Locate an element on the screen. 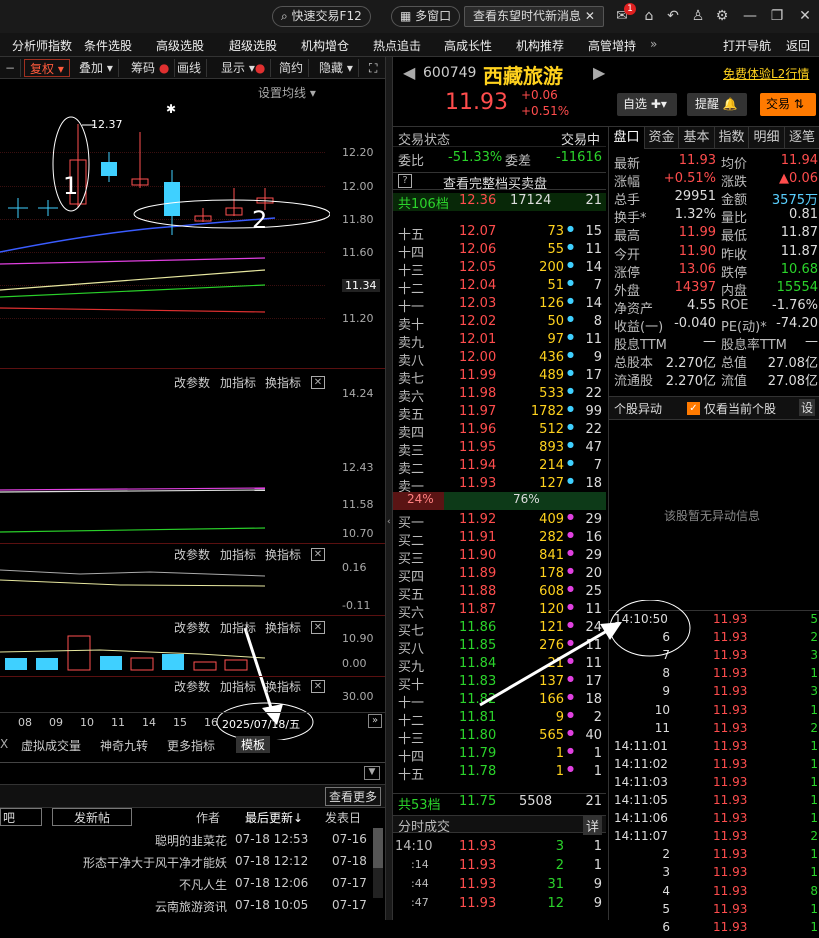  draw-line-button: 画线 is located at coordinates (190, 68).